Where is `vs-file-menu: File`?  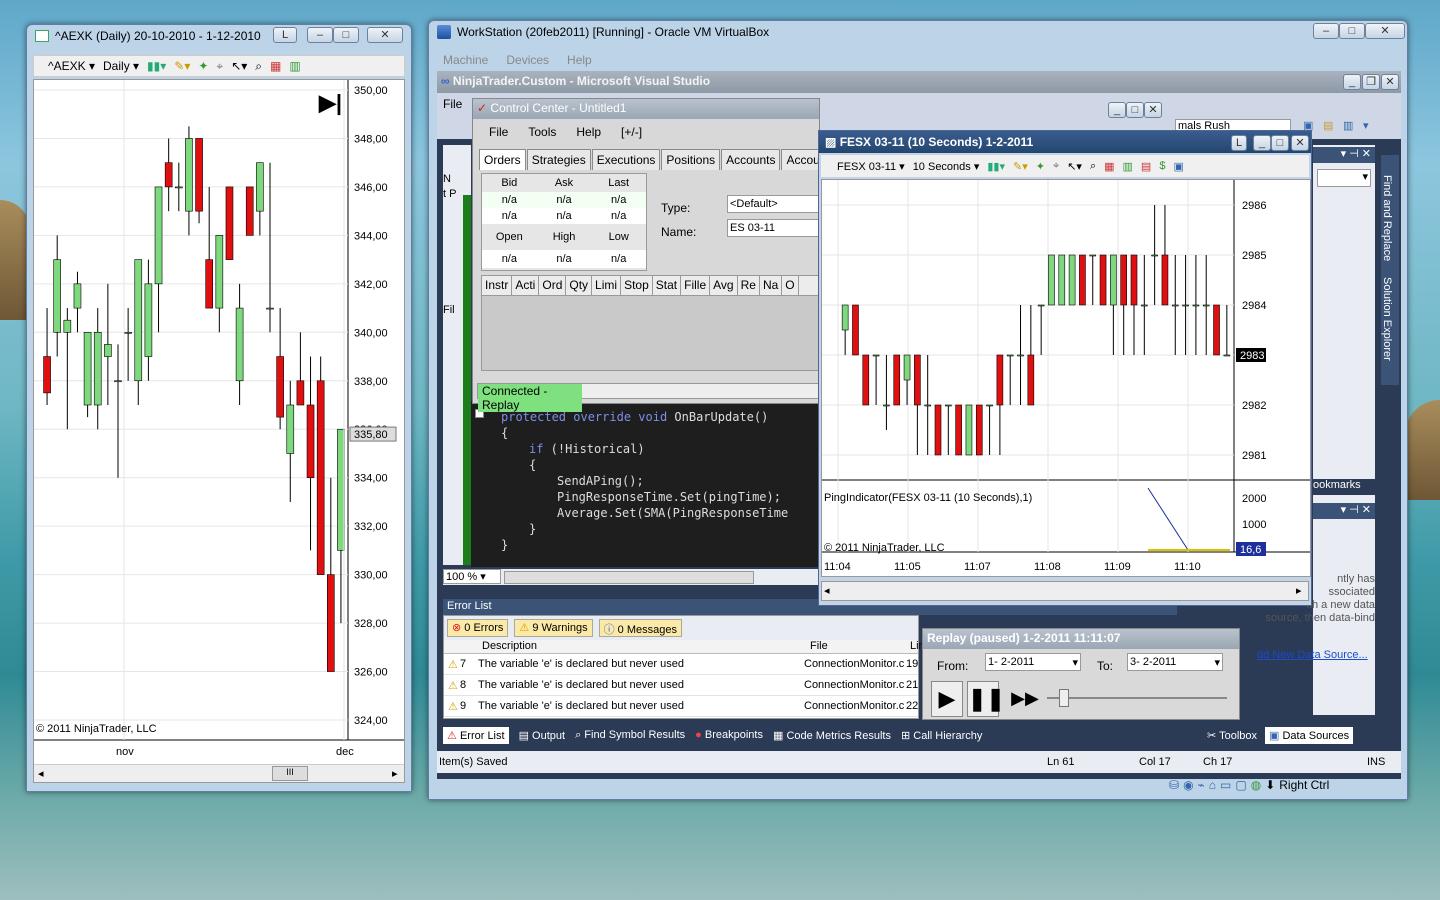
vs-file-menu: File is located at coordinates (452, 104).